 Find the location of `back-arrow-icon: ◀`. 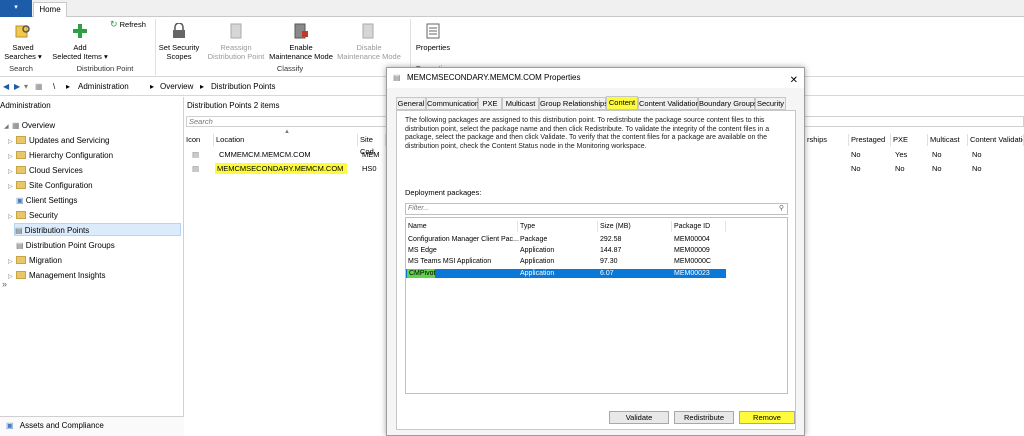

back-arrow-icon: ◀ is located at coordinates (6, 86).